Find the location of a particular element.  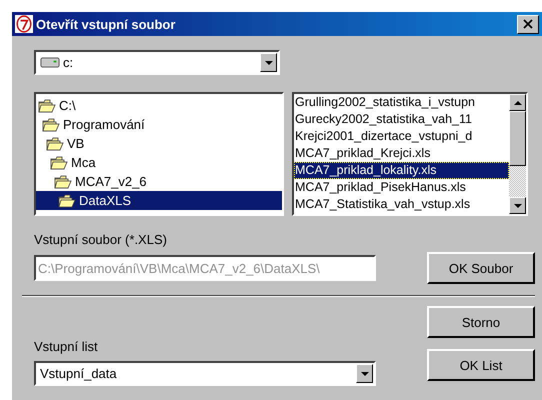

app-icon is located at coordinates (24, 24).